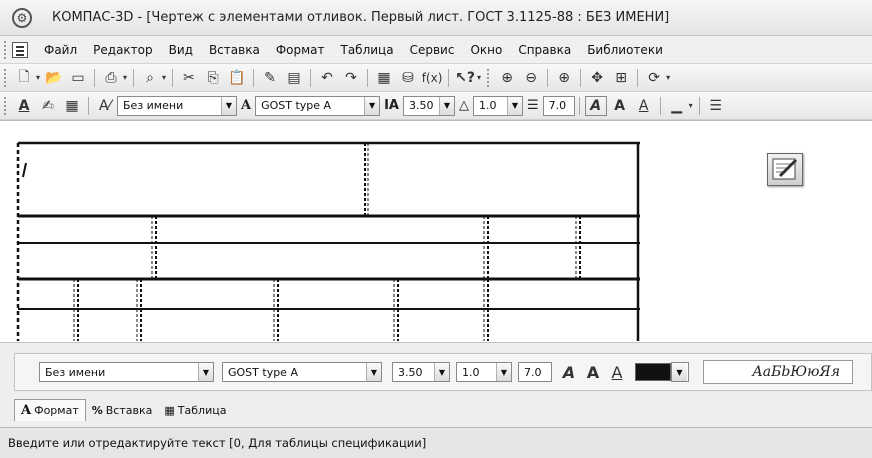  Describe the element at coordinates (150, 78) in the screenshot. I see `print-preview-icon: ⌕` at that location.